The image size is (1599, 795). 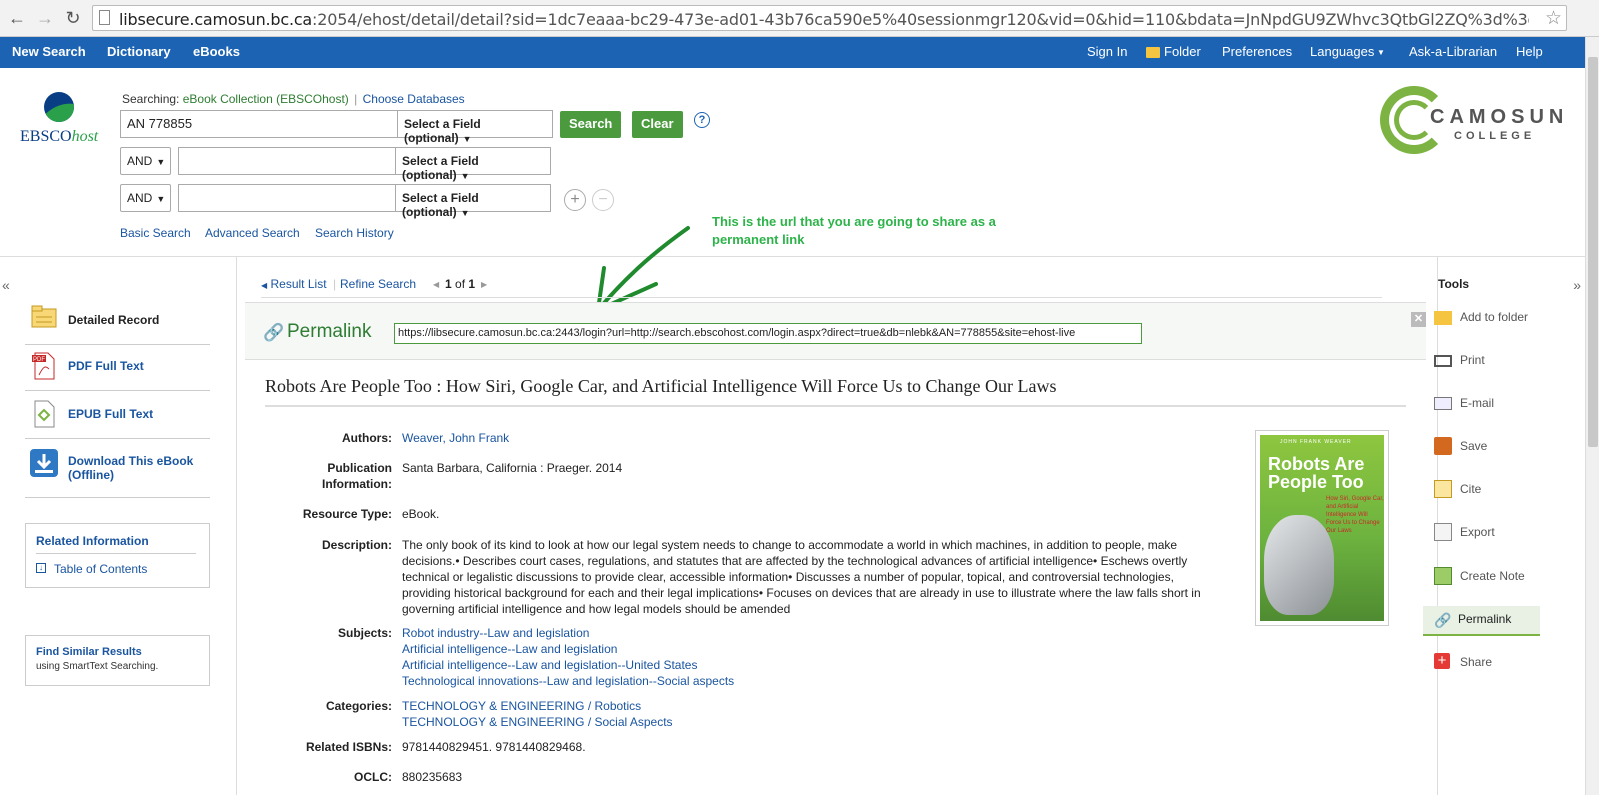 What do you see at coordinates (475, 127) in the screenshot?
I see `field-select-1: Select a Field (optional) ▼` at bounding box center [475, 127].